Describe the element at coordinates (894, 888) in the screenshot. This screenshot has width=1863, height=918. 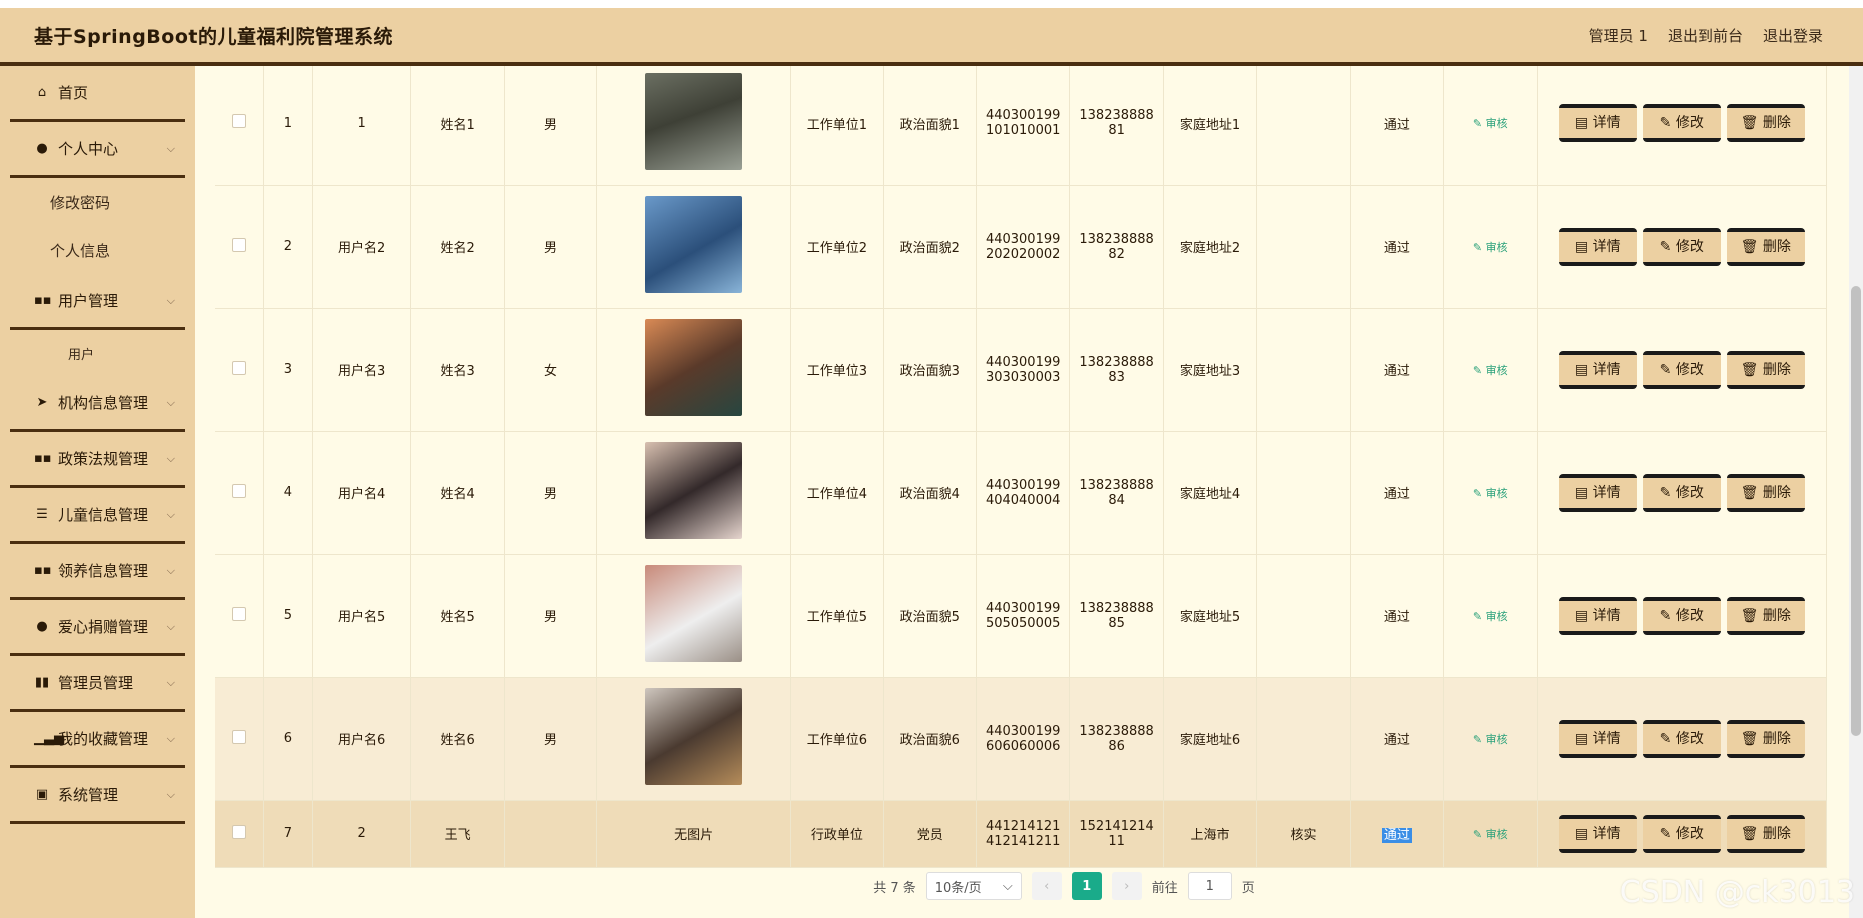
I see `total-count: 共 7 条` at that location.